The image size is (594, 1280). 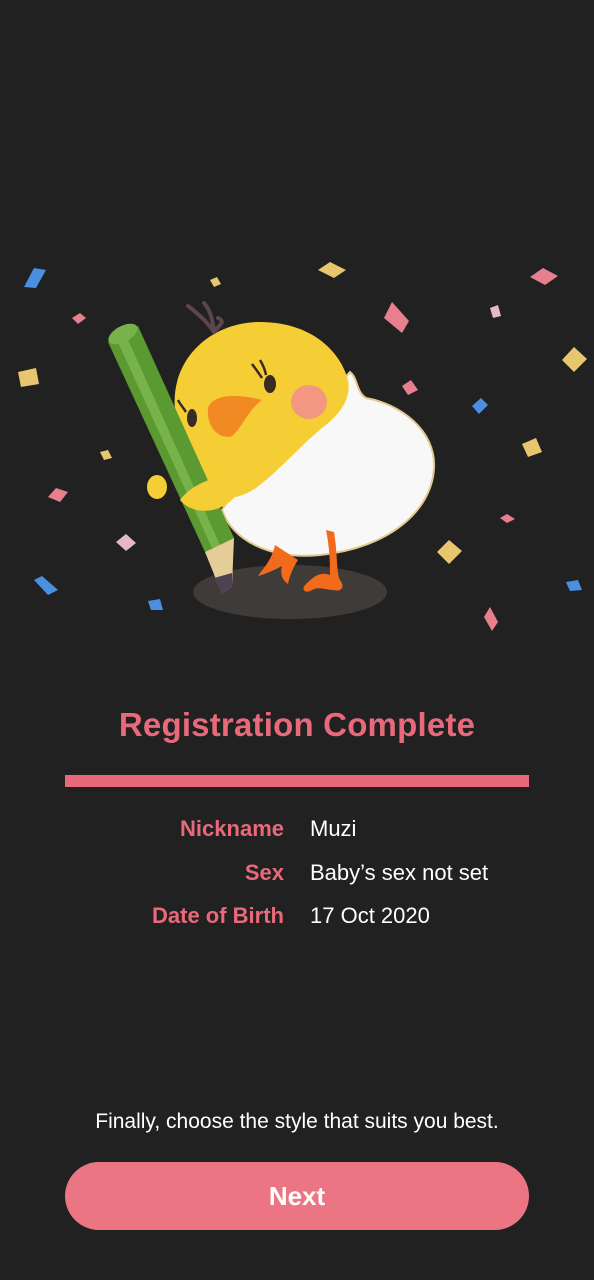 What do you see at coordinates (232, 828) in the screenshot?
I see `nickname-label: Nickname` at bounding box center [232, 828].